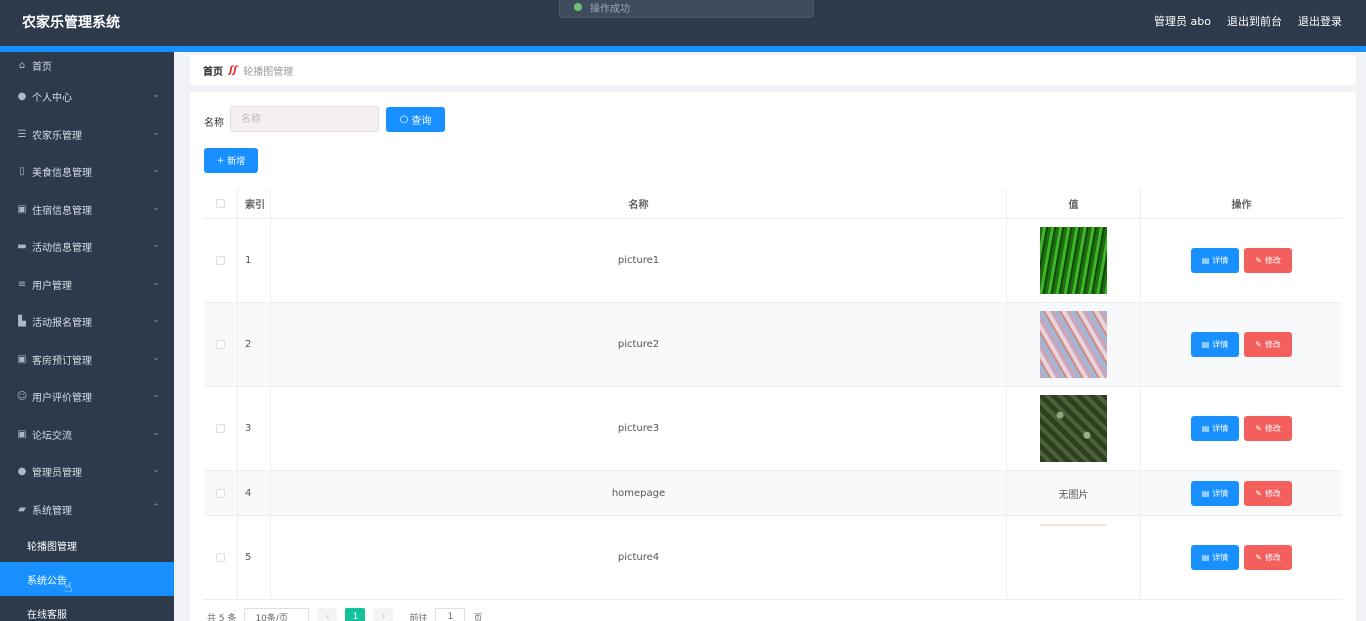  Describe the element at coordinates (22, 247) in the screenshot. I see `briefcase-icon: ▬` at that location.